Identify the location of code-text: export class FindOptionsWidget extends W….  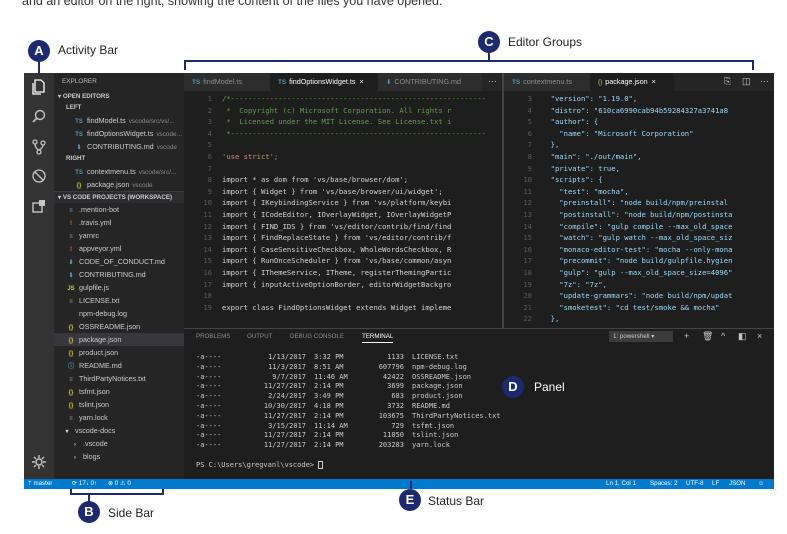
(337, 307).